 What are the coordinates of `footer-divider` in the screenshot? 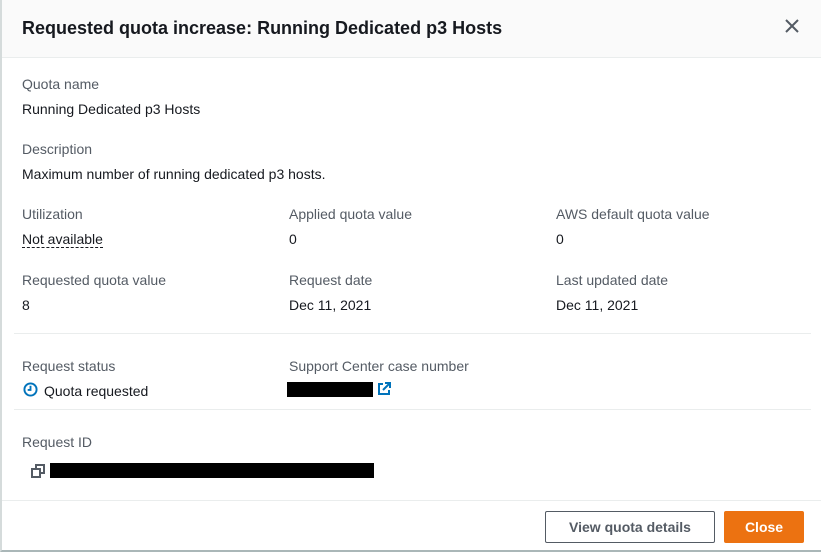 It's located at (411, 500).